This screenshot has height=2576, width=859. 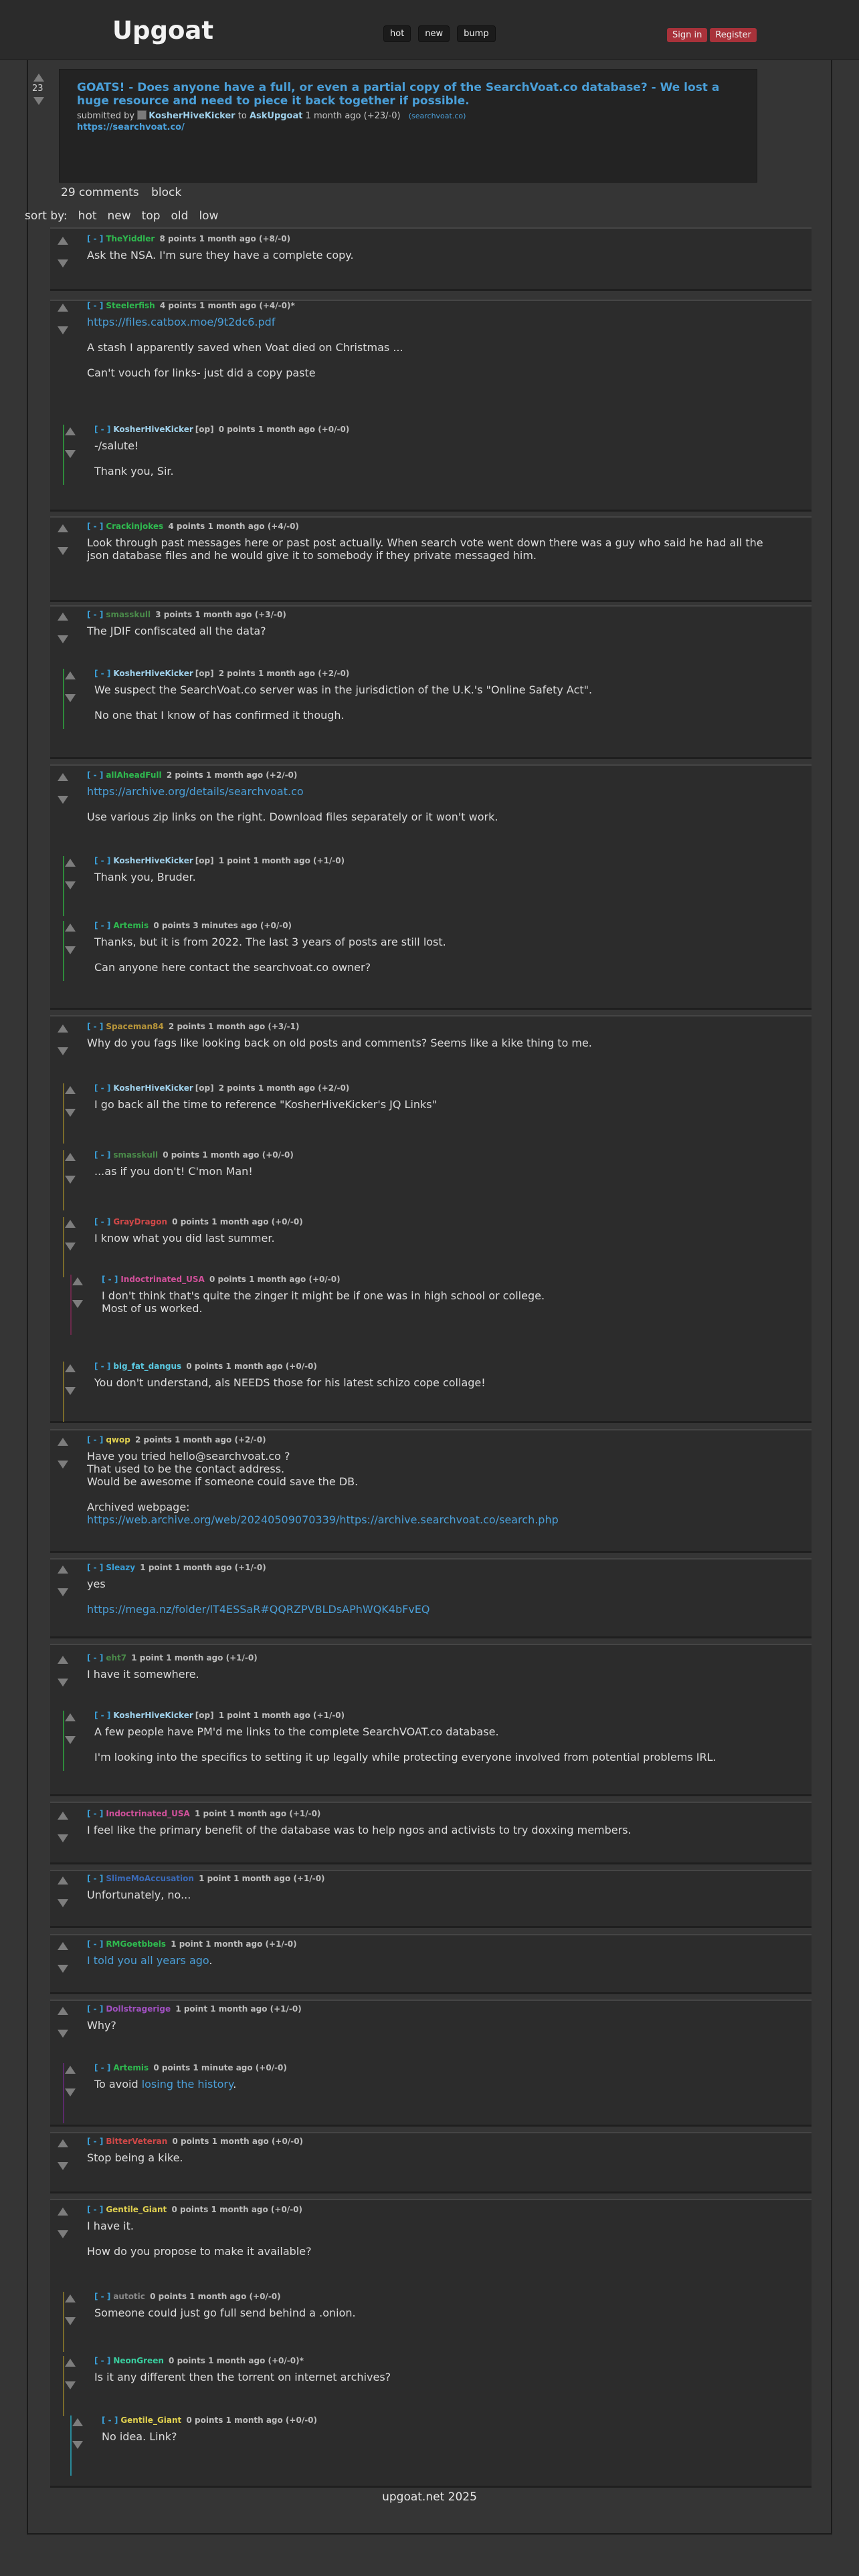 I want to click on sort-top: top, so click(x=151, y=216).